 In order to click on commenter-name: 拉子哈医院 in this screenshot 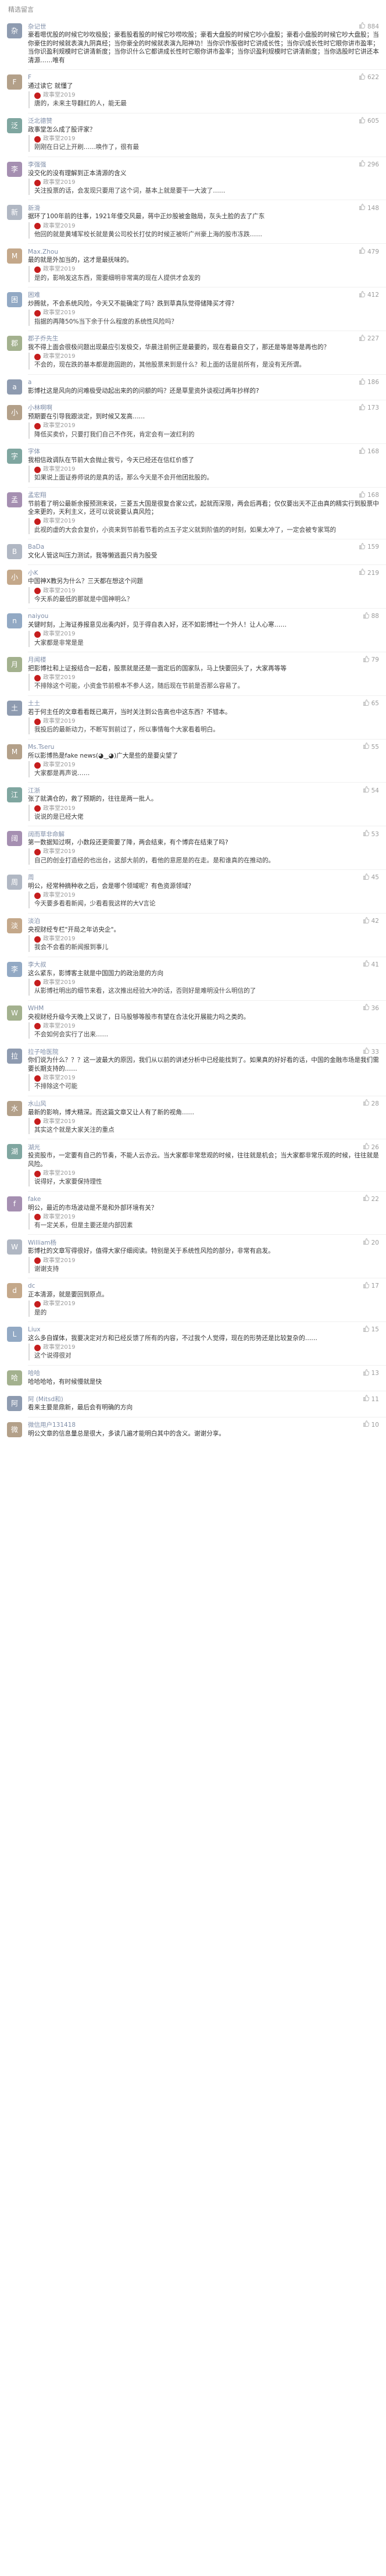, I will do `click(43, 1052)`.